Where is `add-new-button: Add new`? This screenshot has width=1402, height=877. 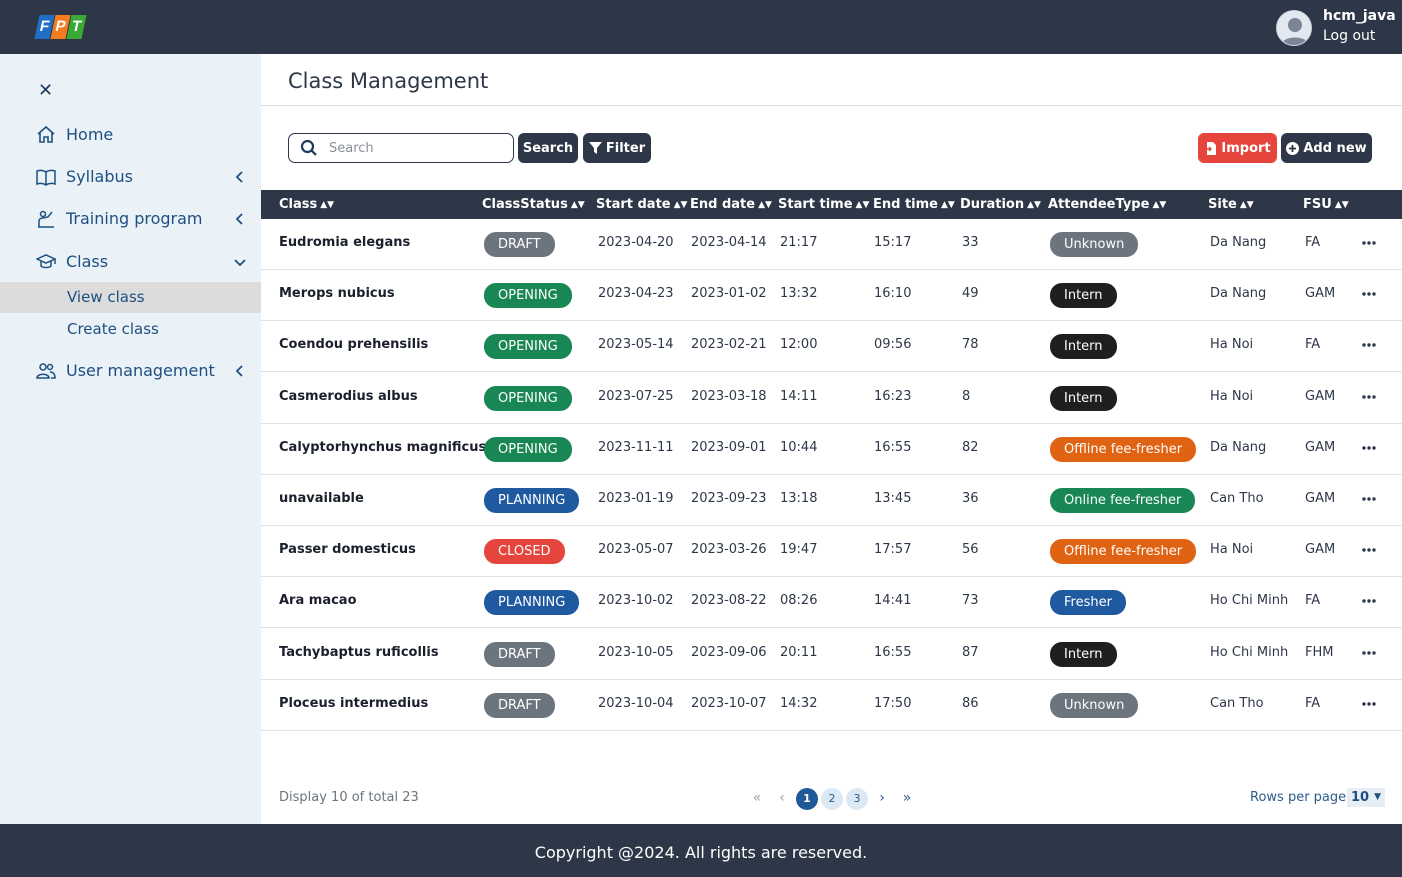
add-new-button: Add new is located at coordinates (1326, 148).